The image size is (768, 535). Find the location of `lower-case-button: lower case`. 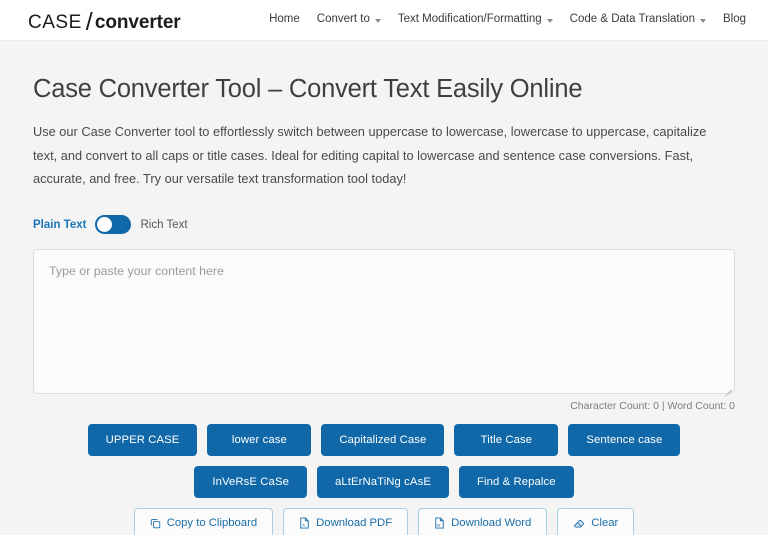

lower-case-button: lower case is located at coordinates (259, 440).